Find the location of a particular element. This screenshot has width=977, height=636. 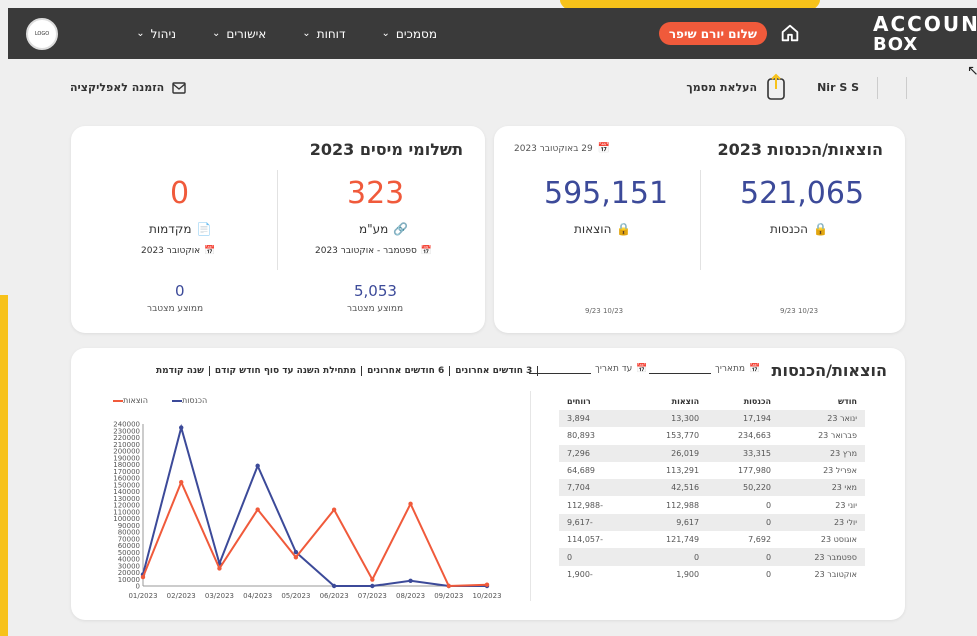

vat-period: 📅 ספטמבר - אוקטובר 2023 is located at coordinates (373, 251).